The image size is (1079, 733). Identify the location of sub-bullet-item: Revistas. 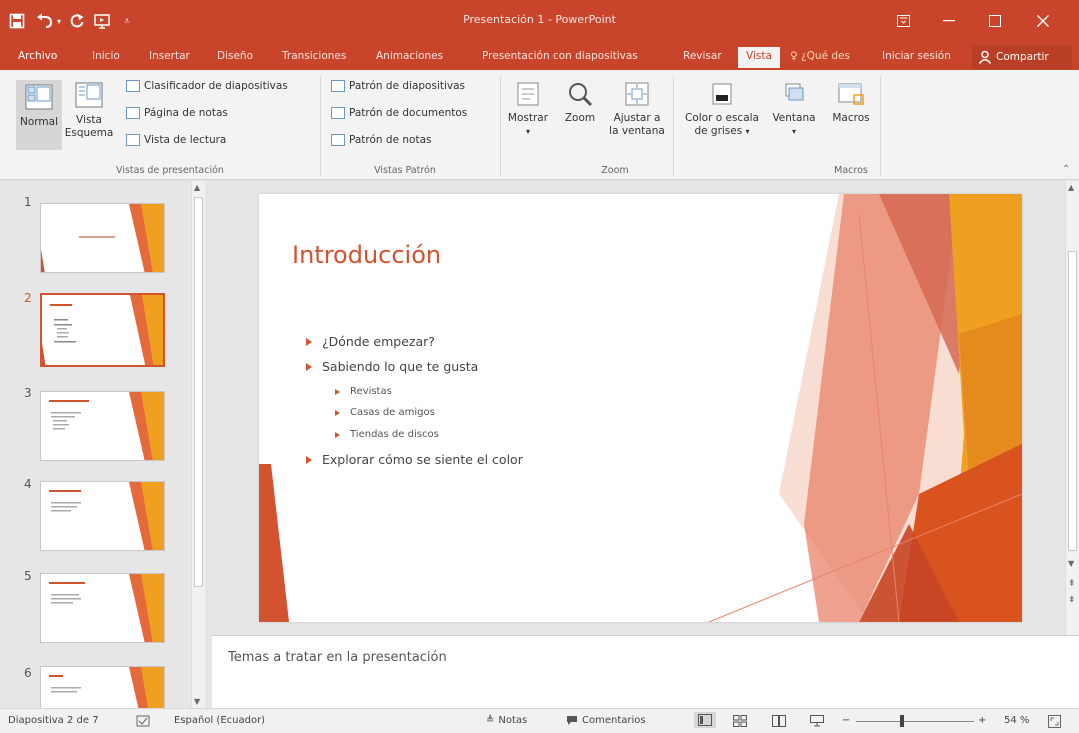
(363, 391).